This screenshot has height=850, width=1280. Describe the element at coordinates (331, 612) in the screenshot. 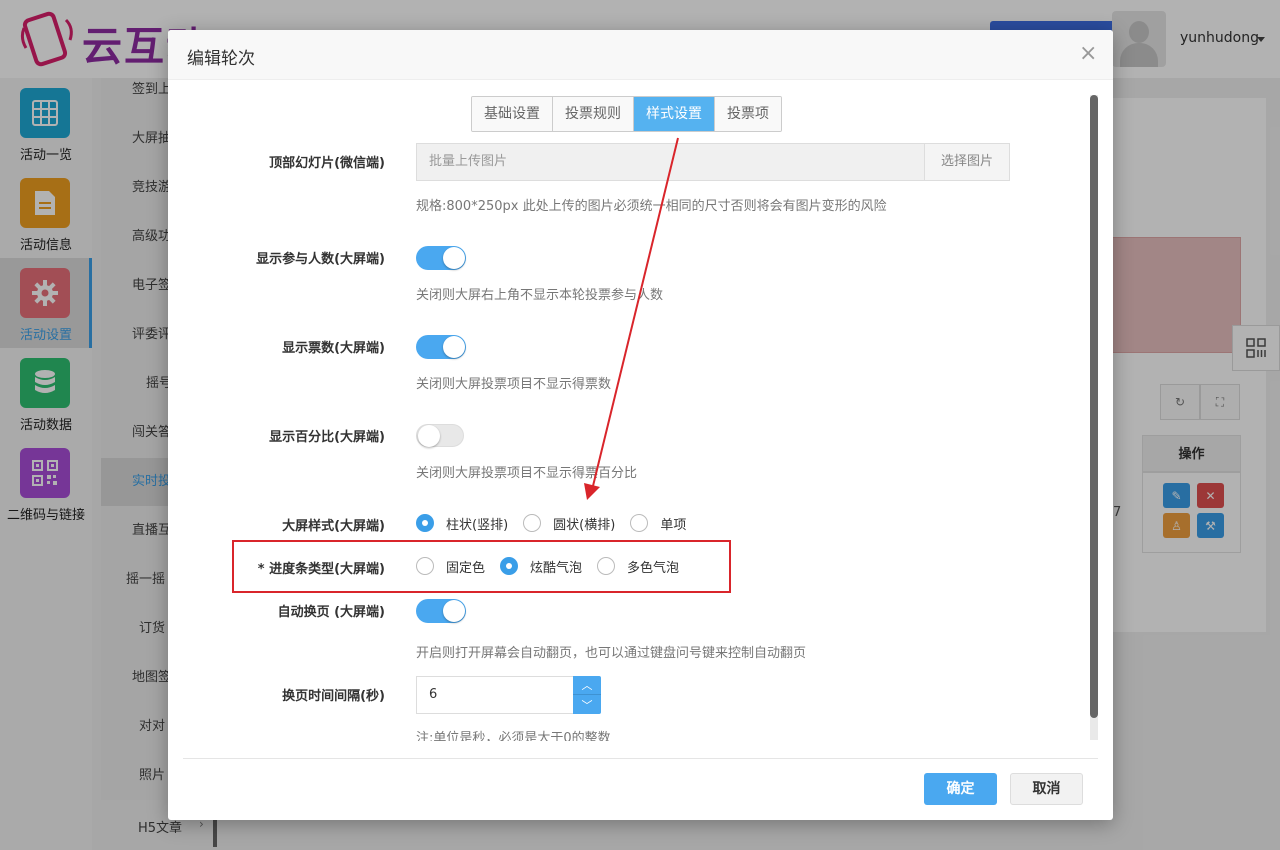

I see `auto-page-label: 自动换页 (大屏端)` at that location.